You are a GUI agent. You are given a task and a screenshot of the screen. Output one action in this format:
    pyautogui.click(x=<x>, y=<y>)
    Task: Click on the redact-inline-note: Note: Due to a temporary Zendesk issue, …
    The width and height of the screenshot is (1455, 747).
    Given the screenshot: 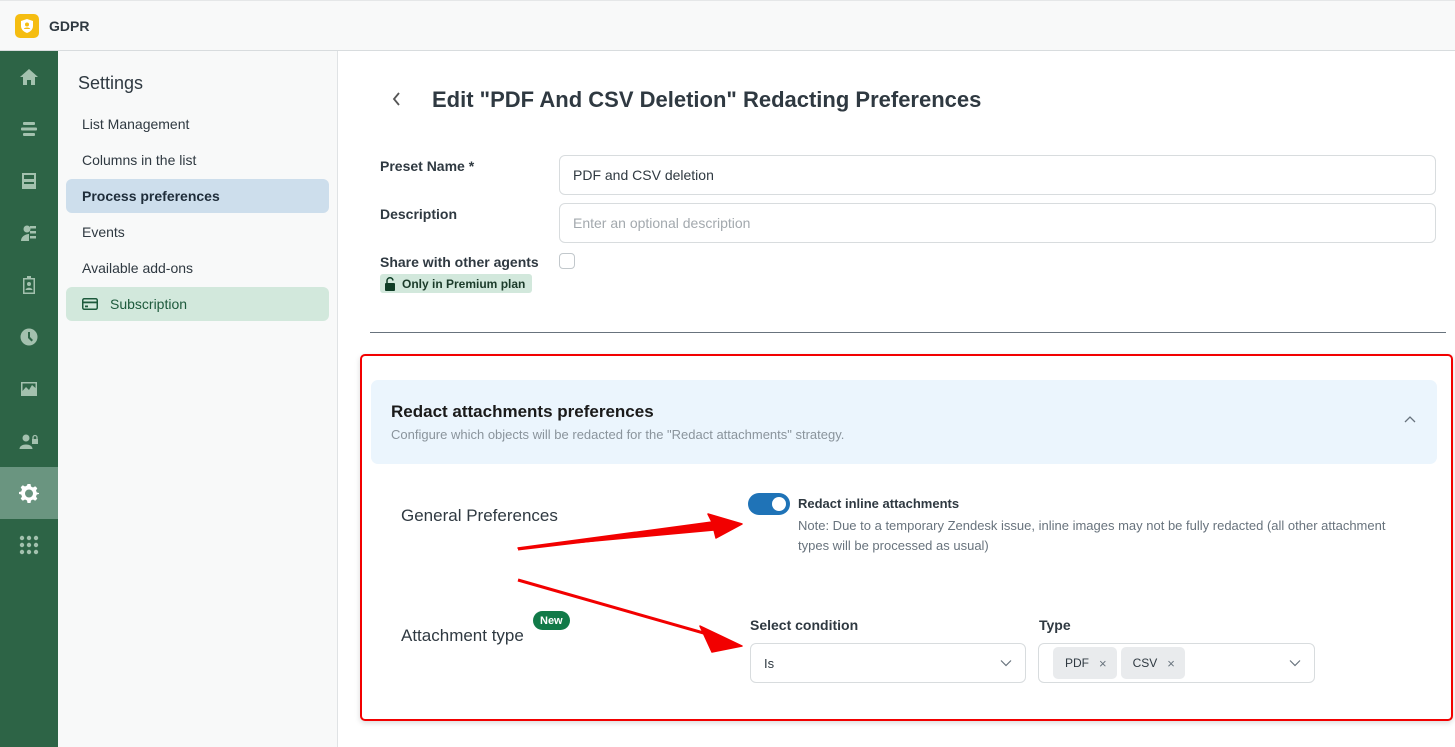 What is the action you would take?
    pyautogui.click(x=1092, y=535)
    